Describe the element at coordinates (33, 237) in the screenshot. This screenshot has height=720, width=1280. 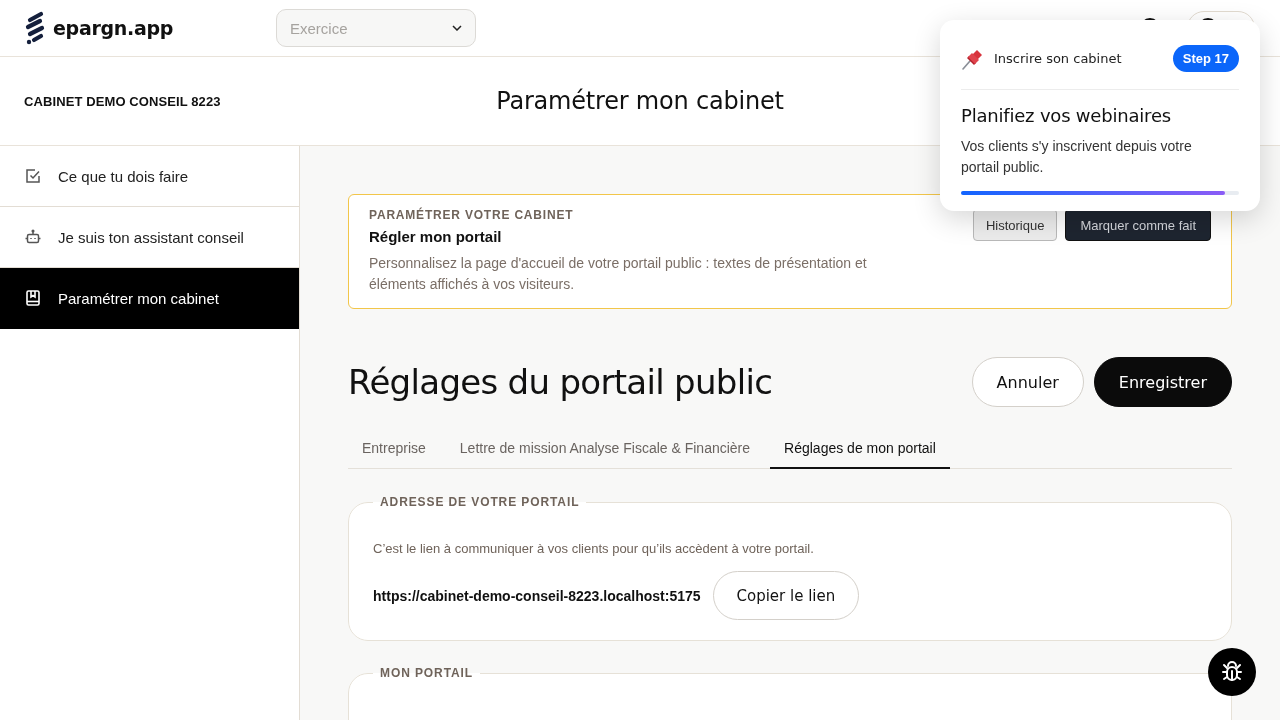
I see `robot-icon` at that location.